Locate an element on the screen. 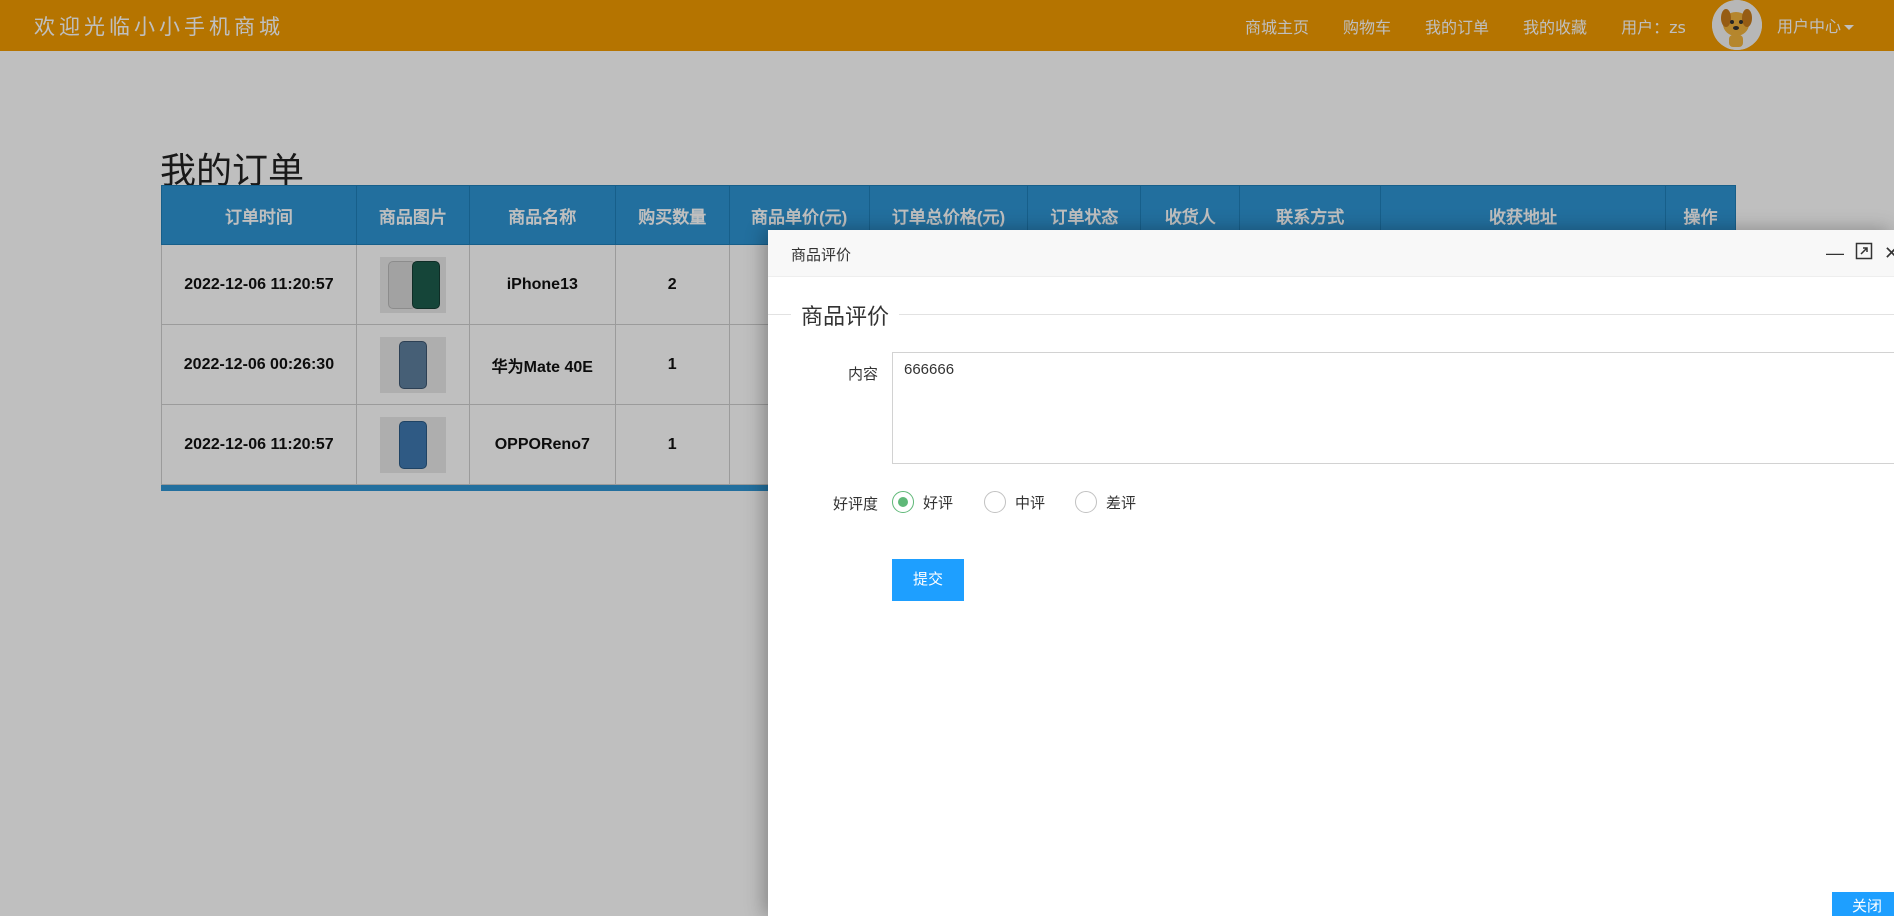  close-button: 关闭 is located at coordinates (1863, 904).